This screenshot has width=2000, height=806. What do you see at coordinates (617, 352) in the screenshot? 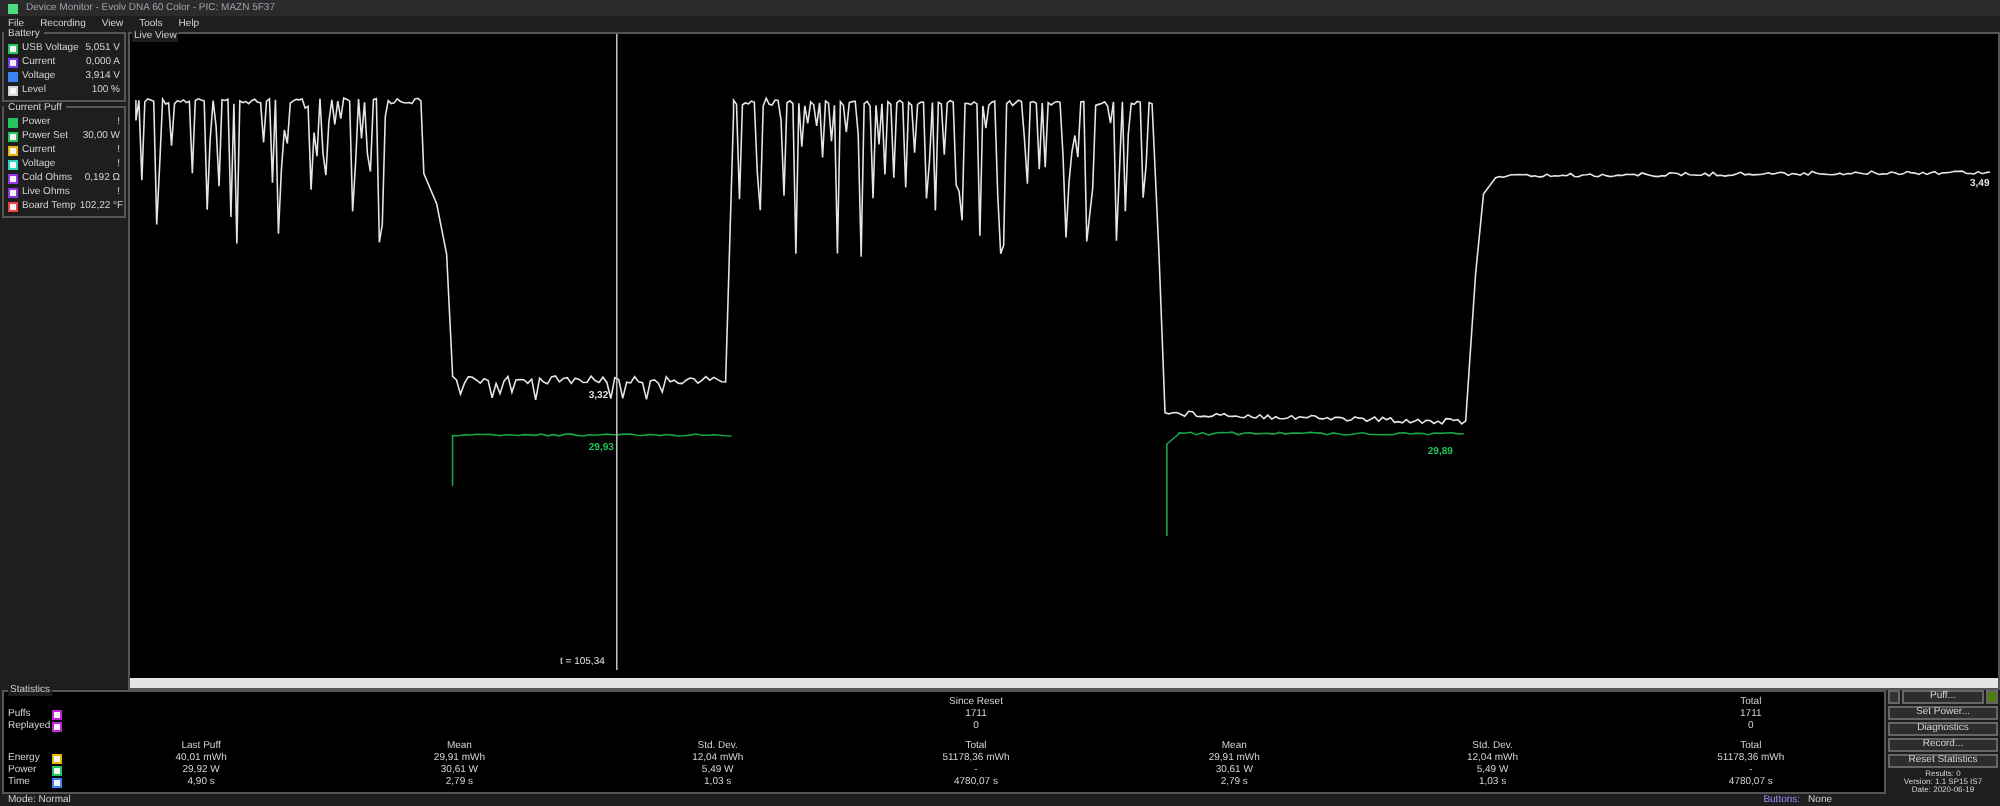
I see `cursor-line` at bounding box center [617, 352].